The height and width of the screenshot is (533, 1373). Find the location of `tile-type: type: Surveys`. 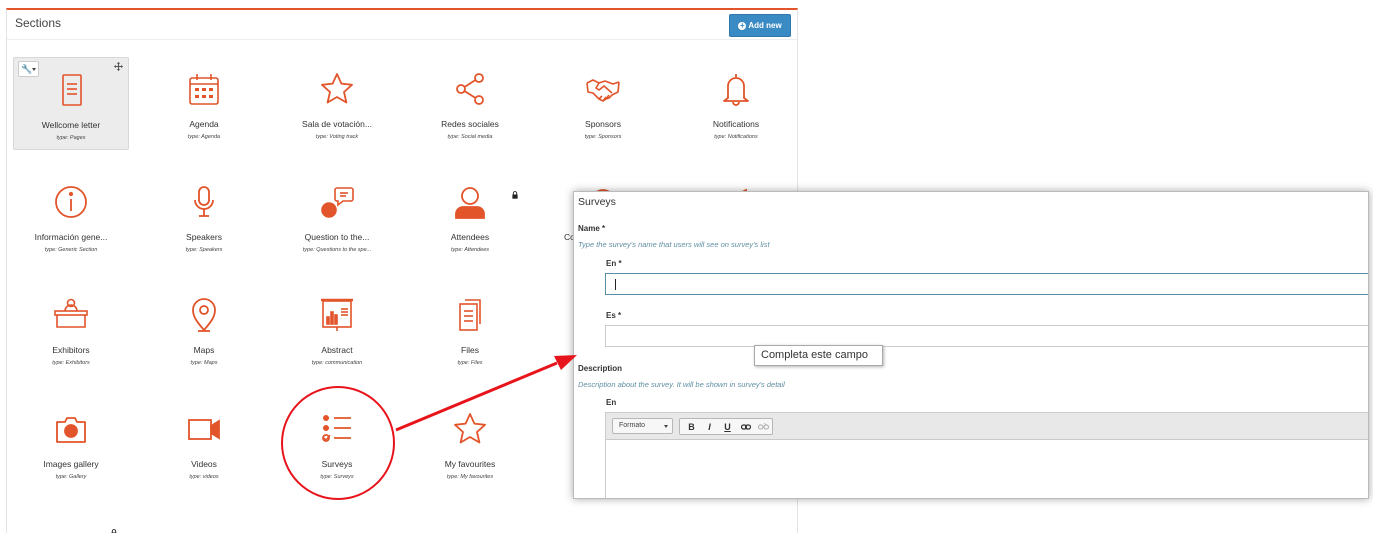

tile-type: type: Surveys is located at coordinates (337, 477).